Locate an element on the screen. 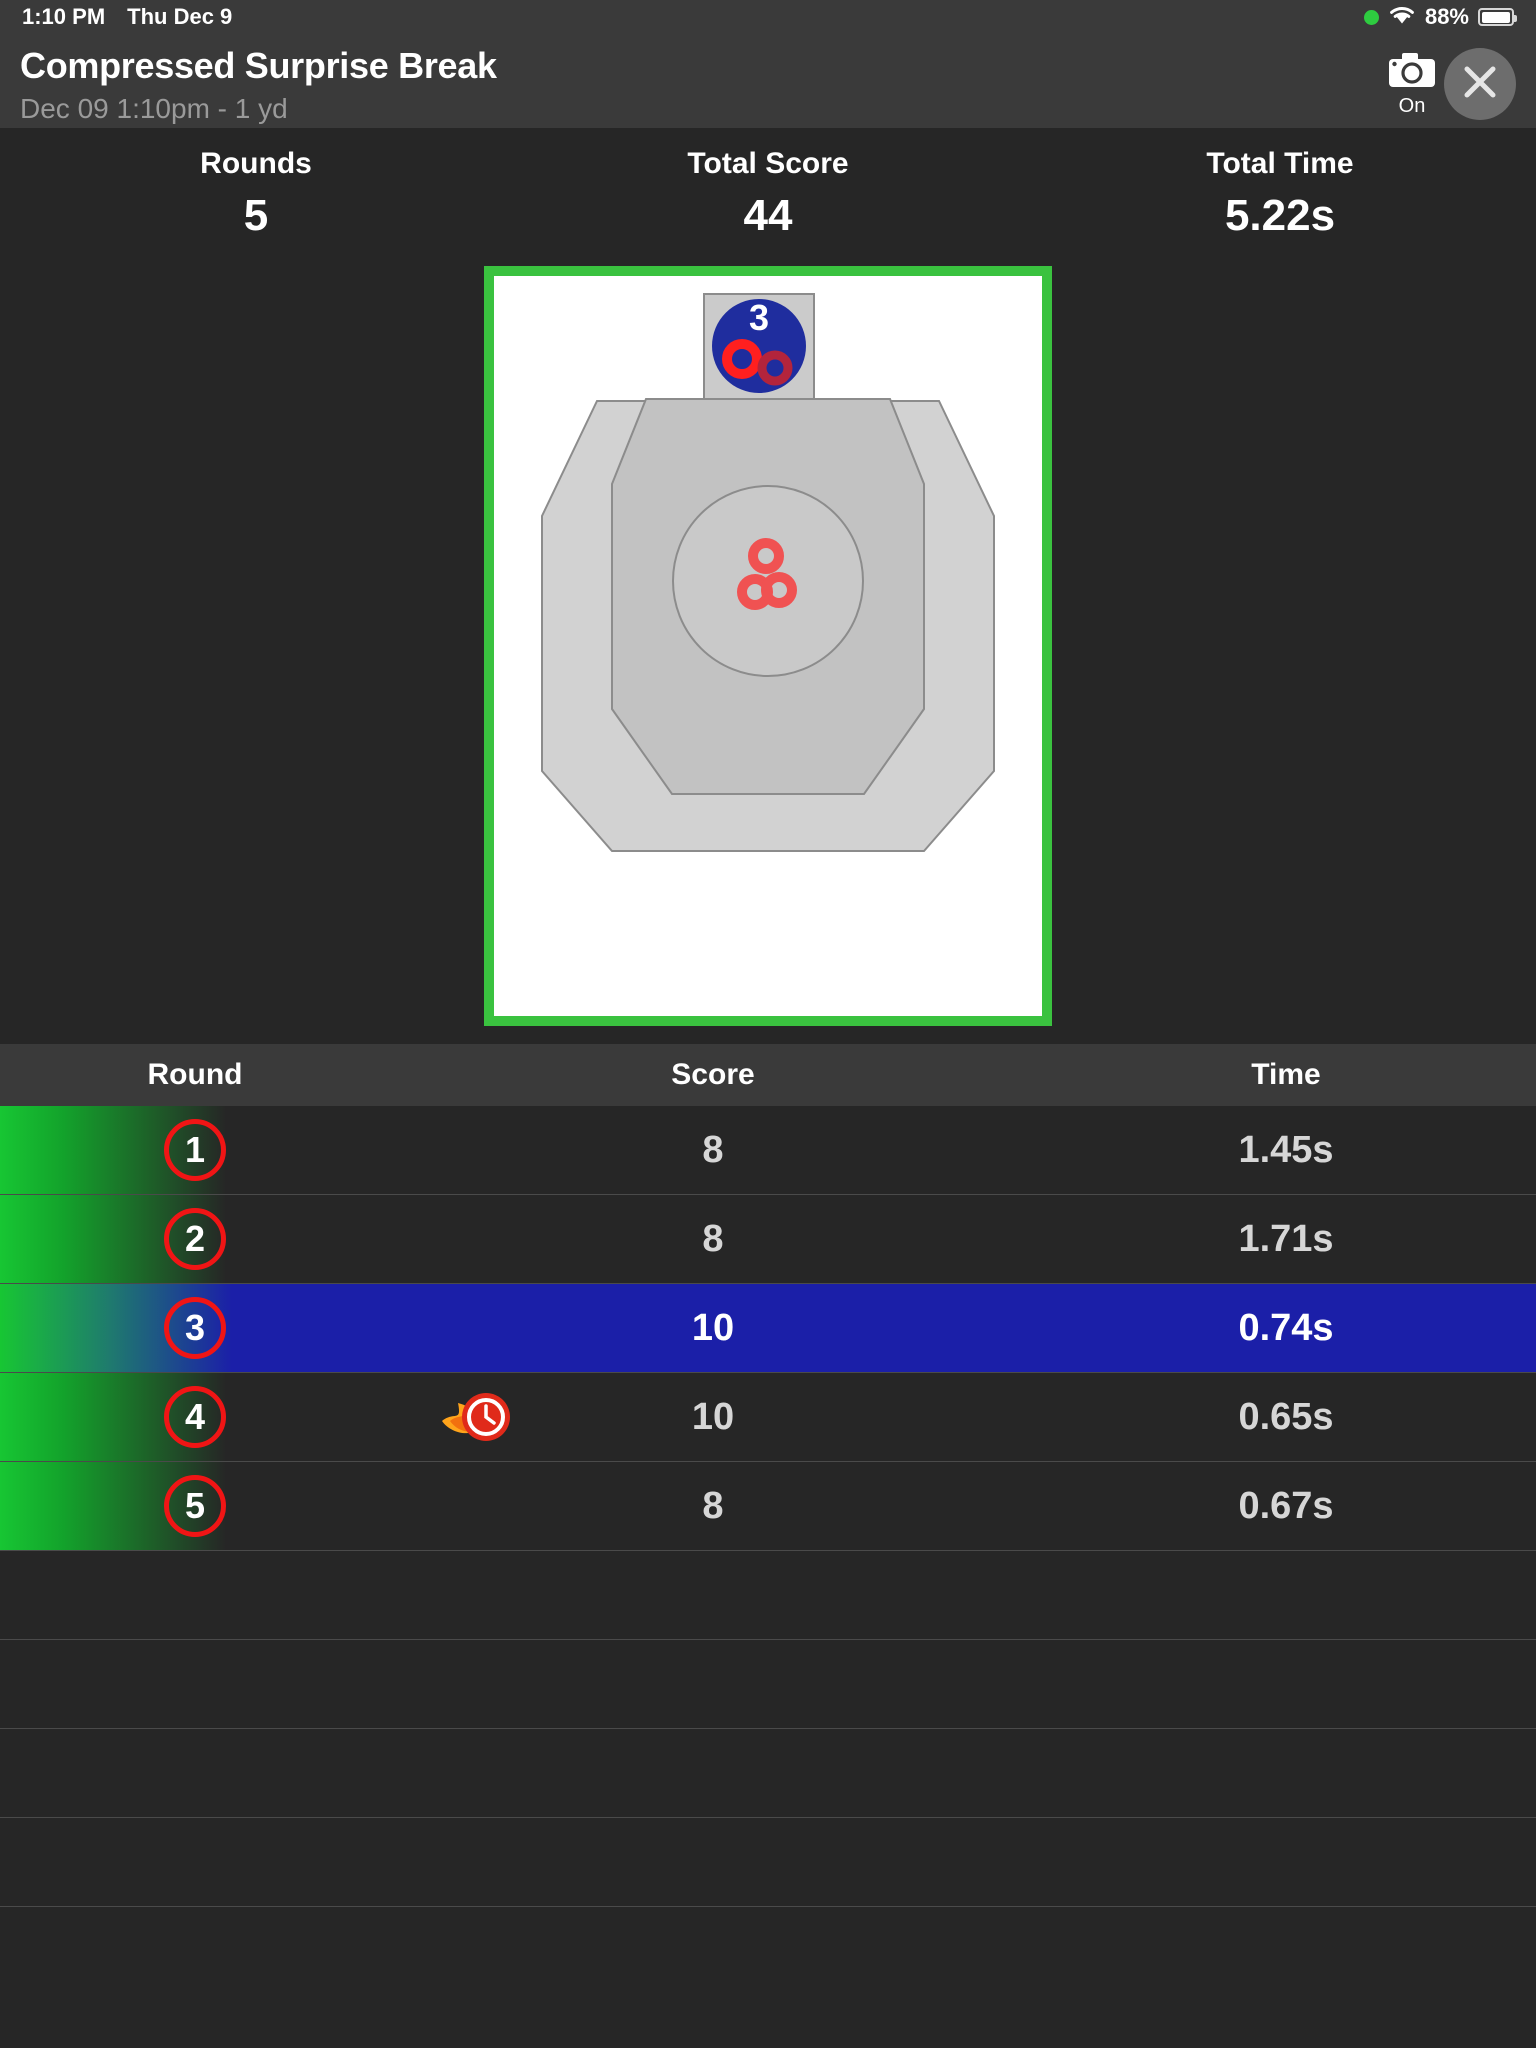 The width and height of the screenshot is (1536, 2048). status-bar-time: 1:10 PM is located at coordinates (64, 16).